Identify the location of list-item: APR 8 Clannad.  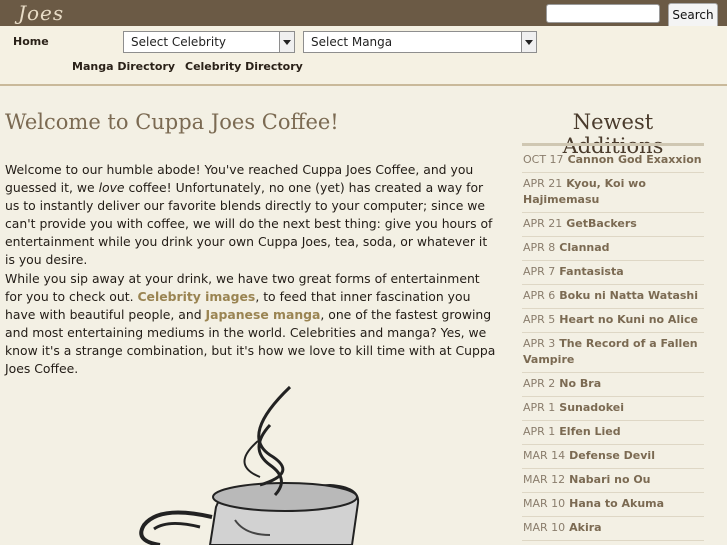
(613, 249).